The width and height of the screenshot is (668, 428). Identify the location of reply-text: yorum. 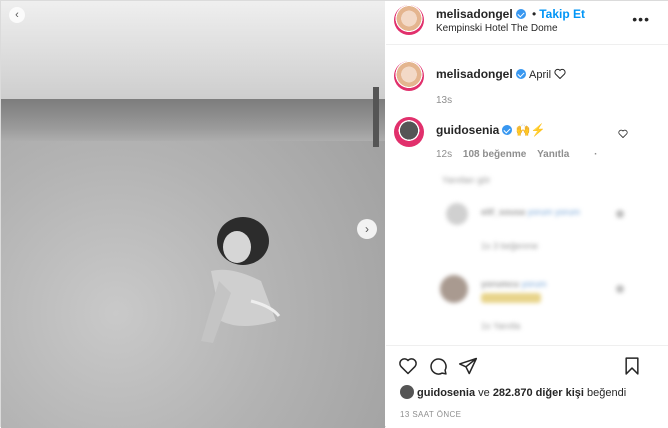
(534, 284).